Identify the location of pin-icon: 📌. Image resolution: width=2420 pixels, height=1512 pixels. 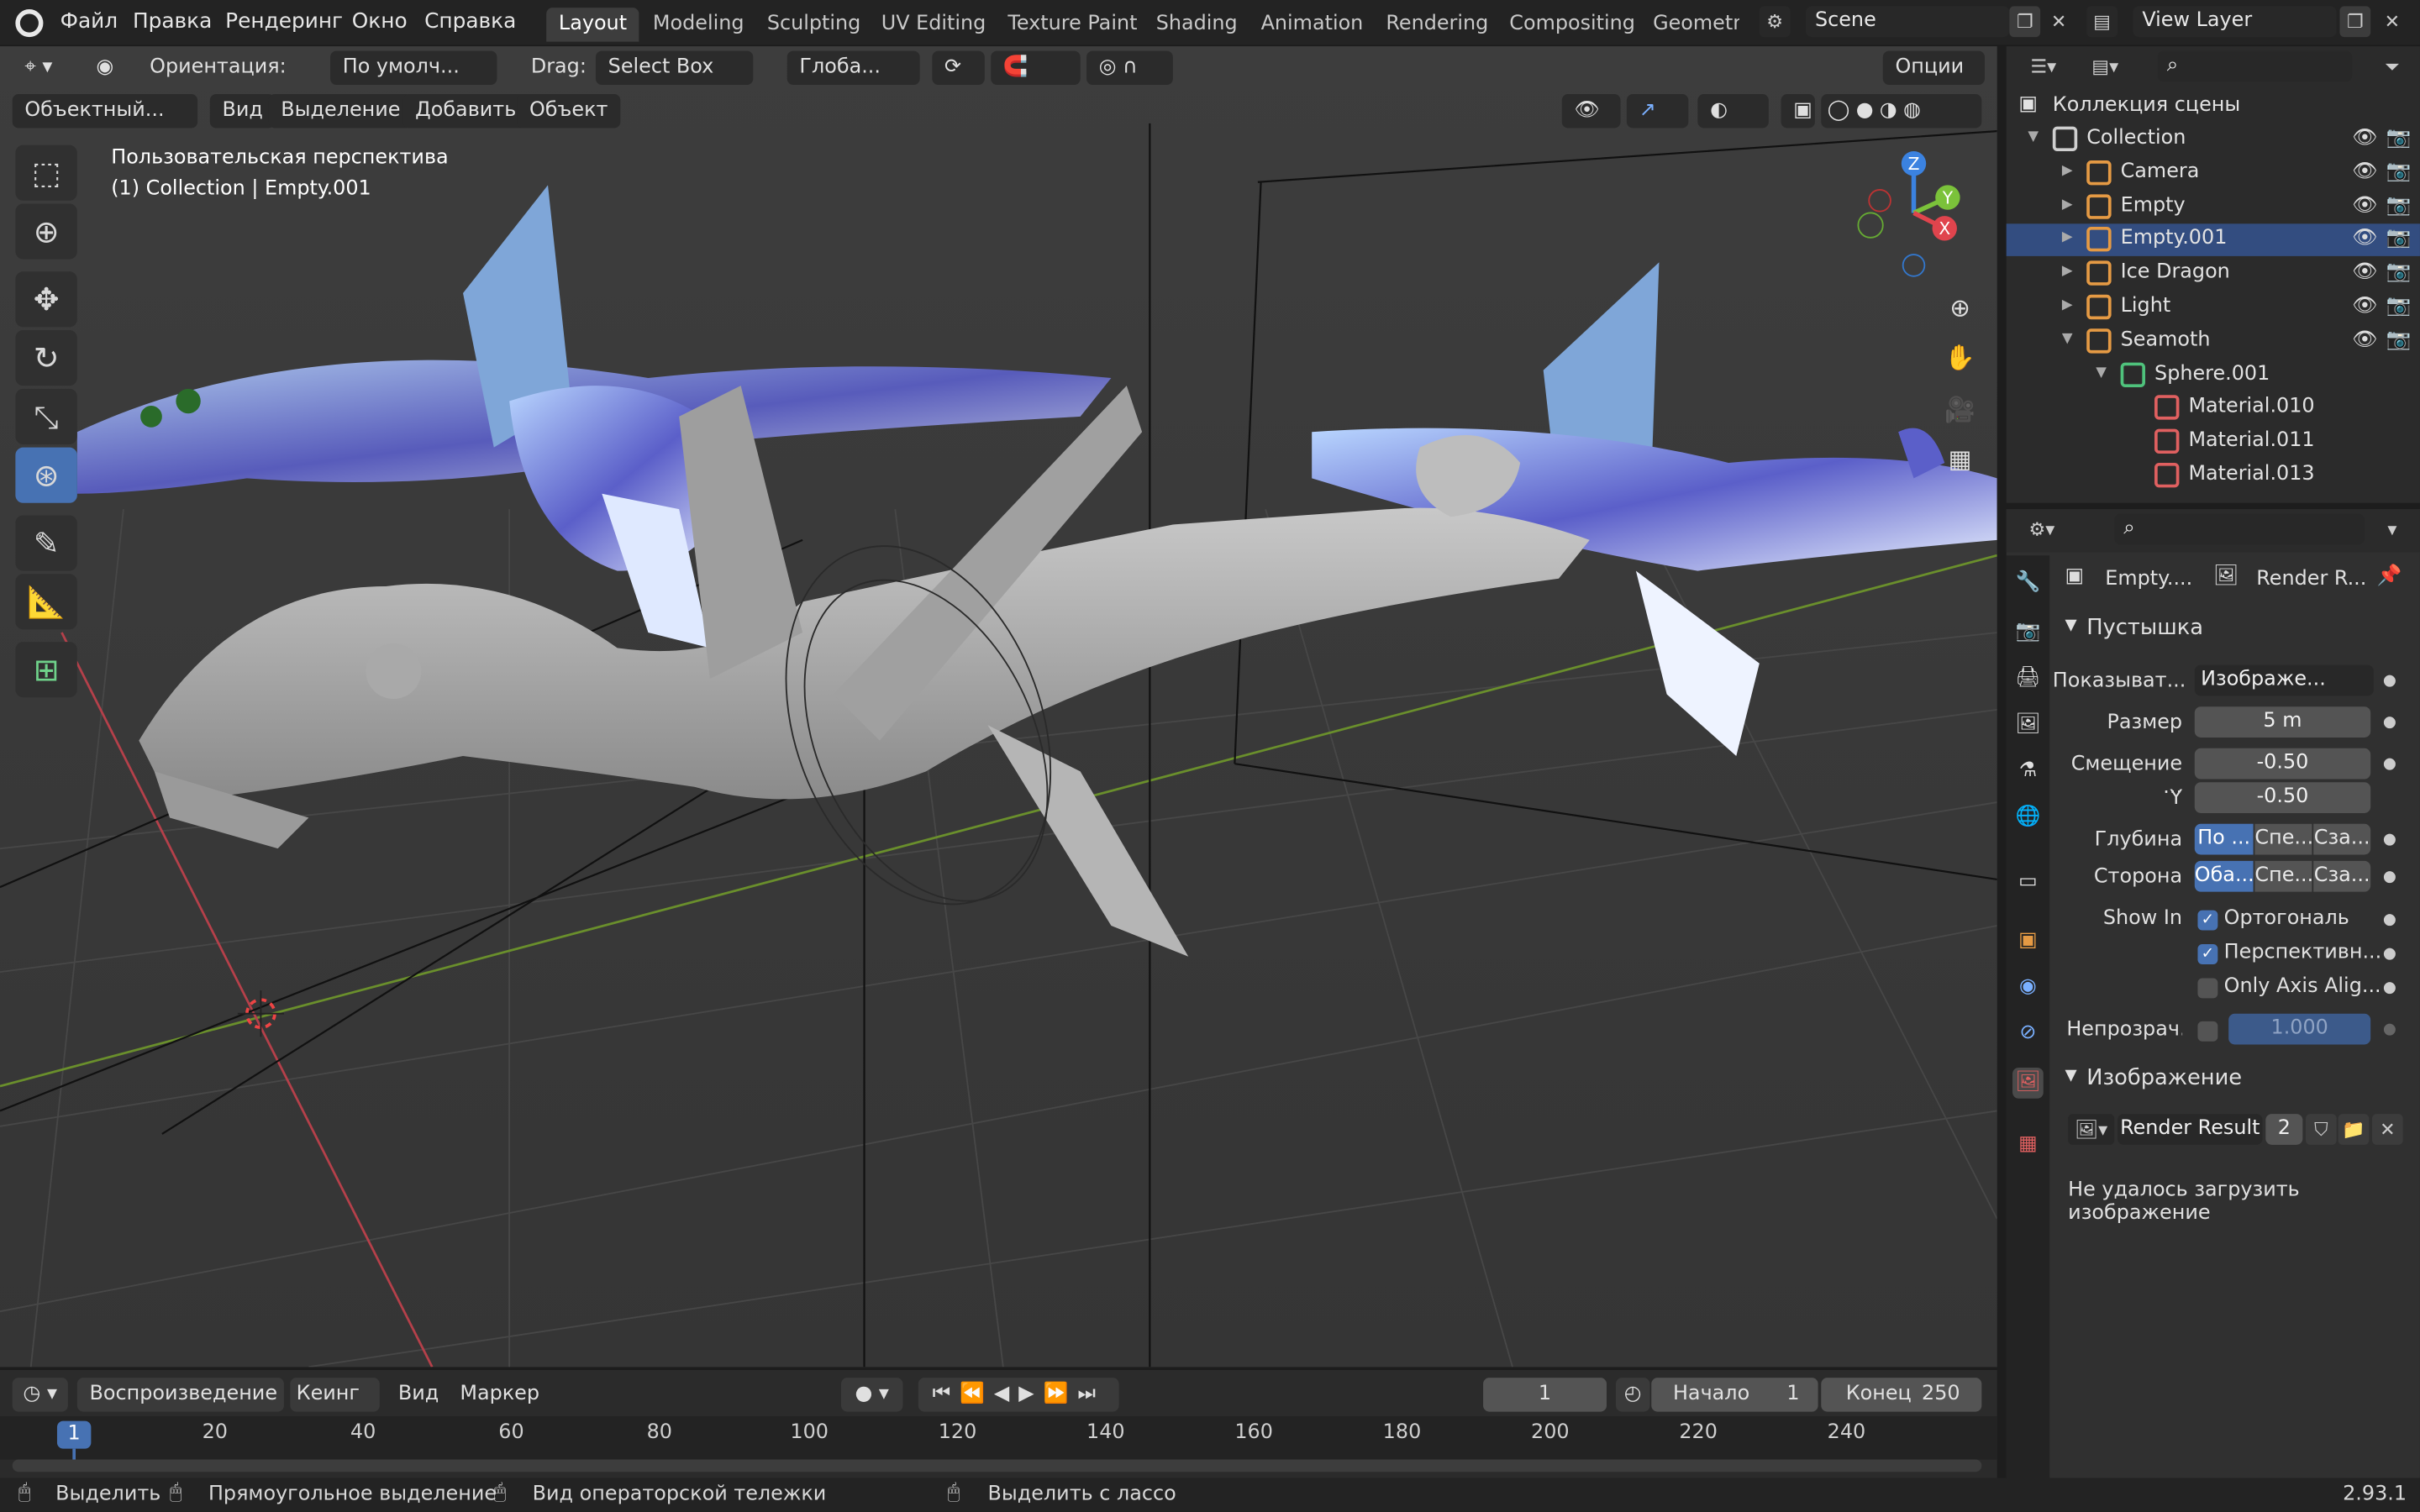
(2390, 576).